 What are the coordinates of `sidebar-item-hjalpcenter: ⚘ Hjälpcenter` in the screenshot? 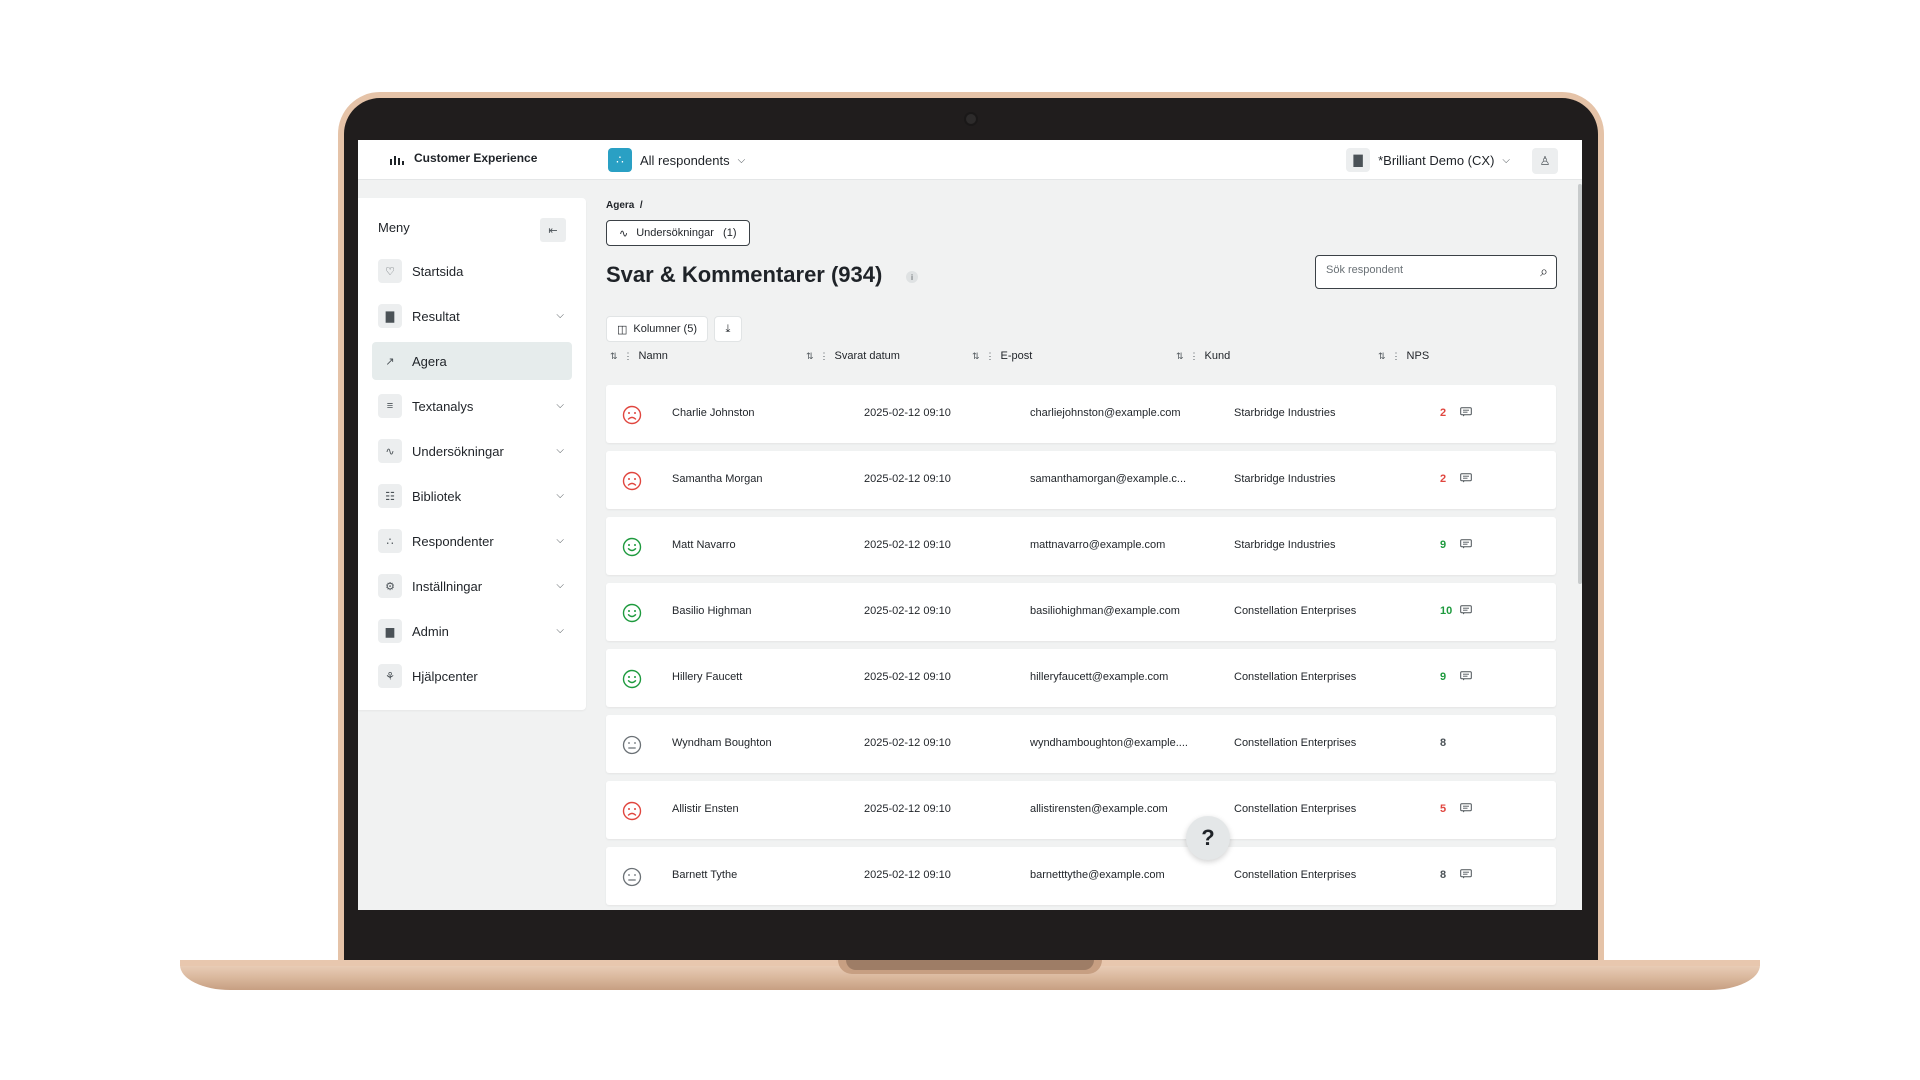 It's located at (472, 676).